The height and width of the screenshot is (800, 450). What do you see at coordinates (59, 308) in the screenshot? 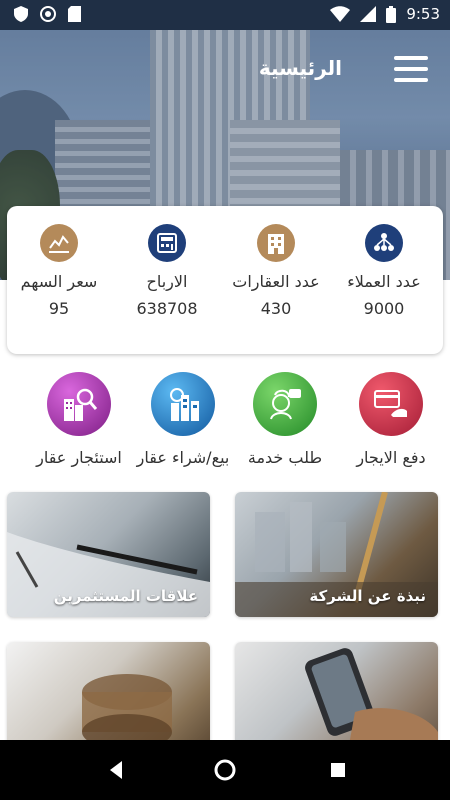
I see `stat-value: 95` at bounding box center [59, 308].